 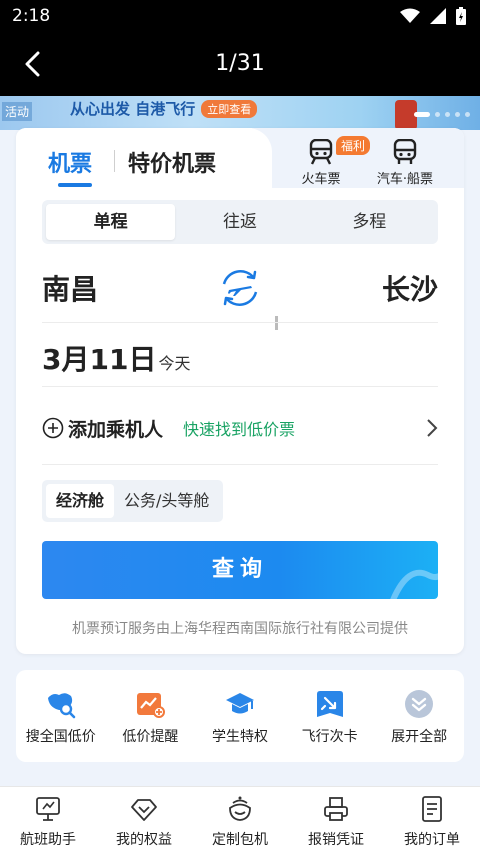 What do you see at coordinates (174, 363) in the screenshot?
I see `date-day-label: 今天` at bounding box center [174, 363].